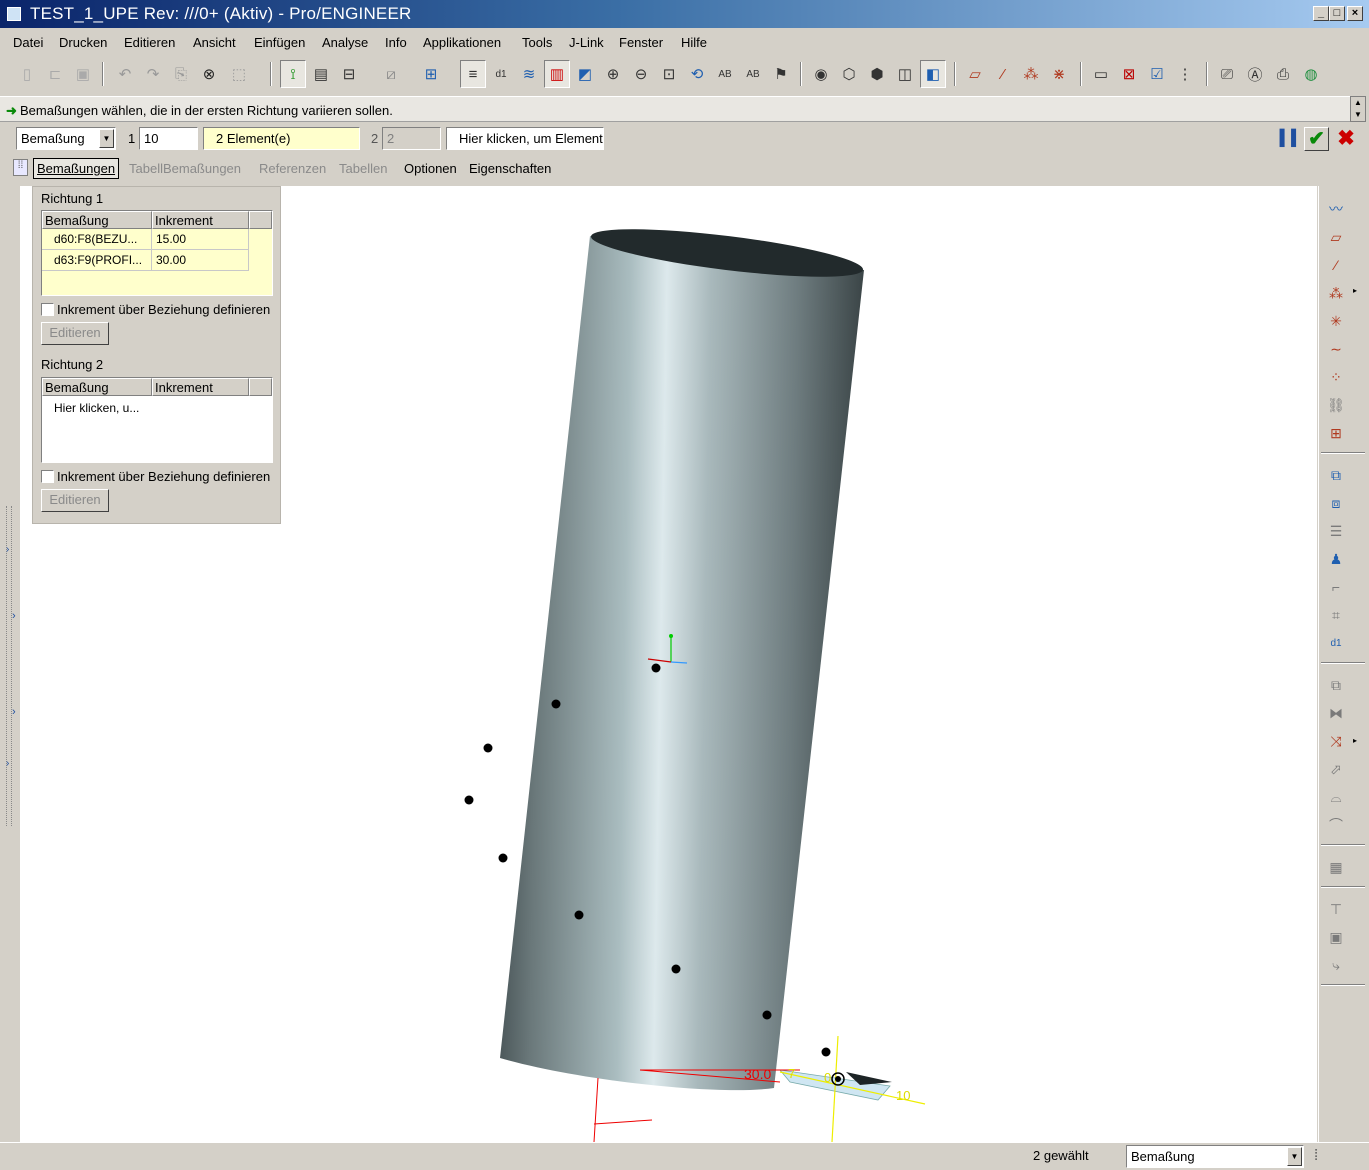  Describe the element at coordinates (975, 74) in the screenshot. I see `datum-plane-icon: ▱` at that location.